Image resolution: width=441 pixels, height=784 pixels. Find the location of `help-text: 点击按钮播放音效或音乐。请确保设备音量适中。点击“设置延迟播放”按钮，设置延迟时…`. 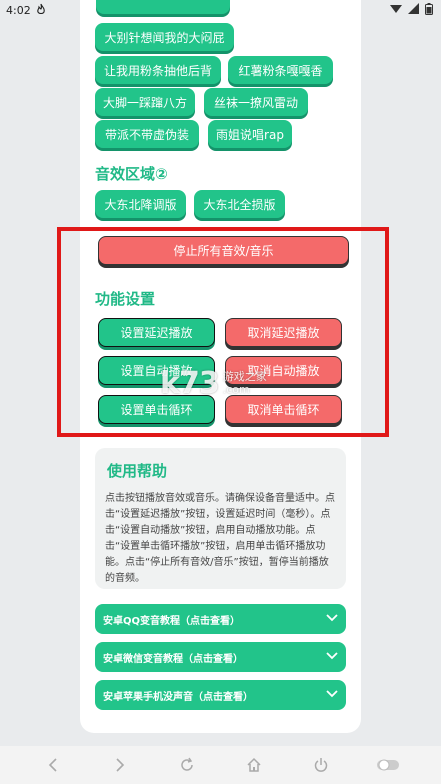

help-text: 点击按钮播放音效或音乐。请确保设备音量适中。点击“设置延迟播放”按钮，设置延迟时… is located at coordinates (220, 538).